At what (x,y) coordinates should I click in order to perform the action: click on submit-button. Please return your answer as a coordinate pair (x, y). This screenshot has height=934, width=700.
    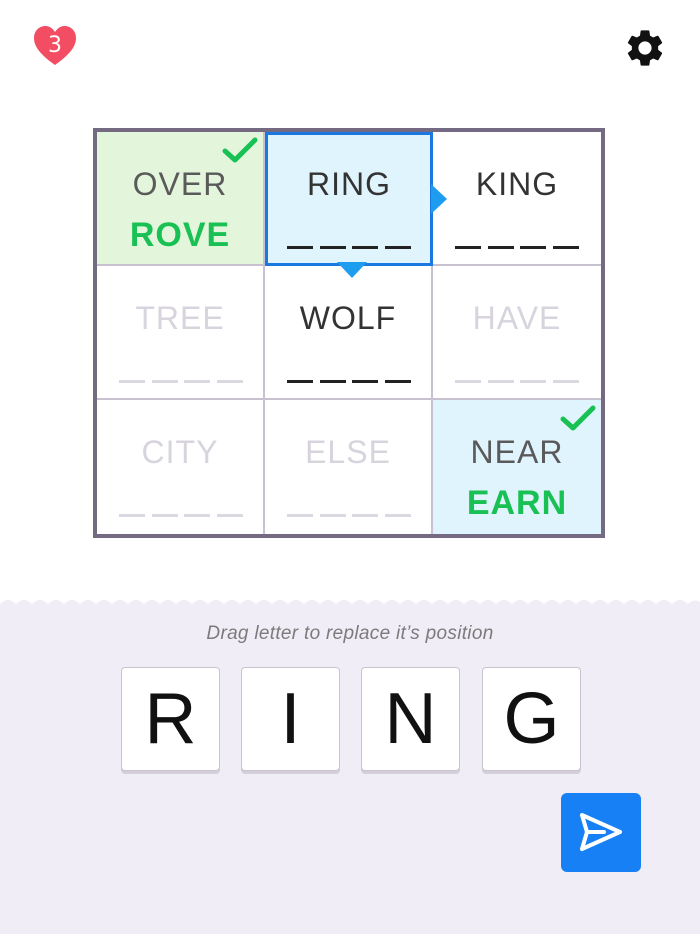
    Looking at the image, I should click on (601, 832).